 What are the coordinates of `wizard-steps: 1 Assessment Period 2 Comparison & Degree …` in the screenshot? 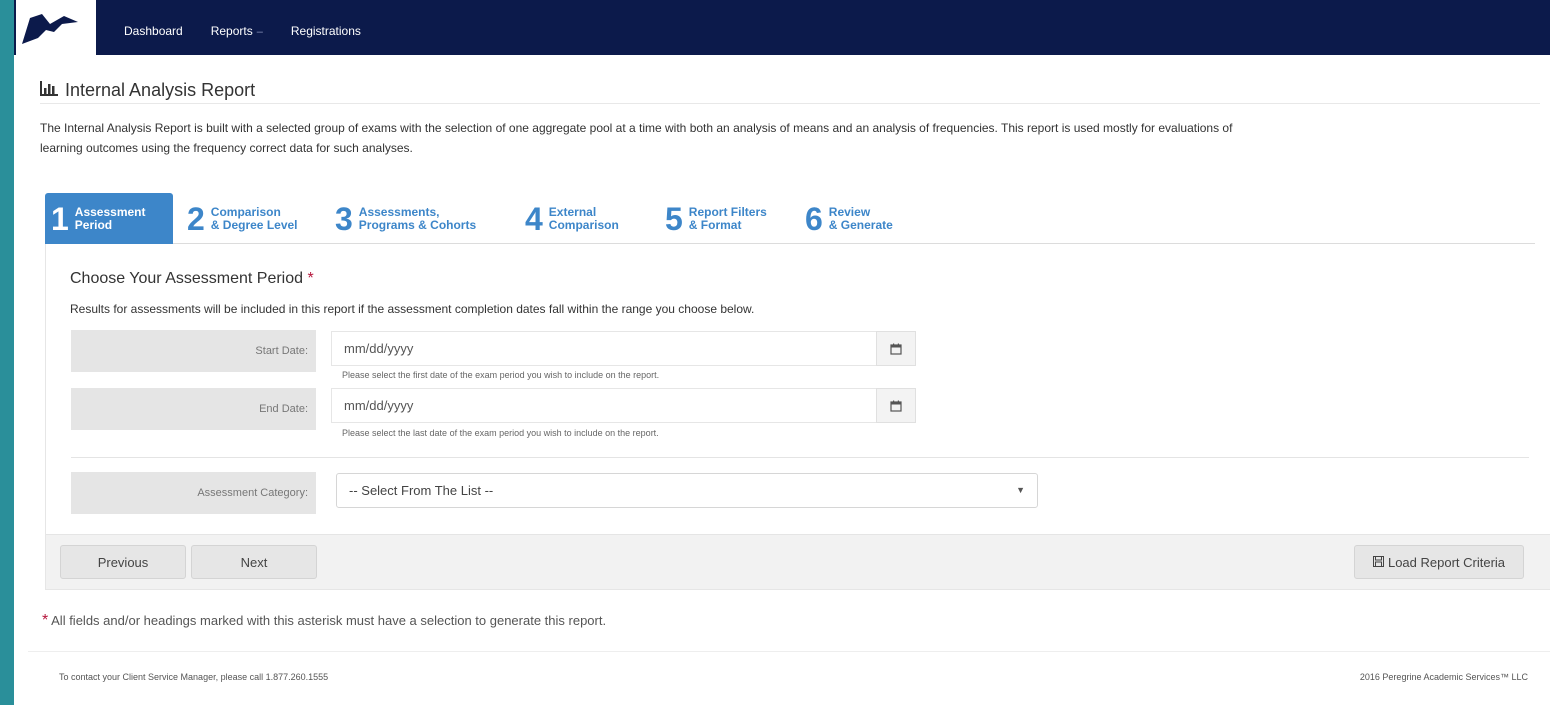 It's located at (790, 218).